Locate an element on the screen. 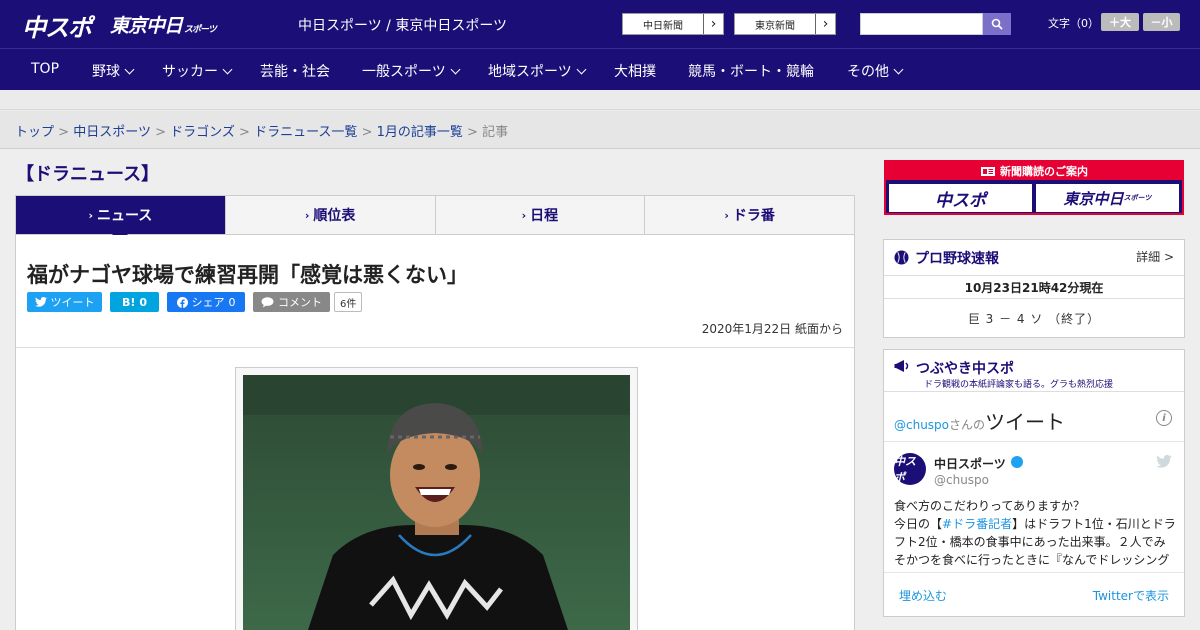 This screenshot has height=630, width=1200. chuspo-logo: 中スポ is located at coordinates (57, 25).